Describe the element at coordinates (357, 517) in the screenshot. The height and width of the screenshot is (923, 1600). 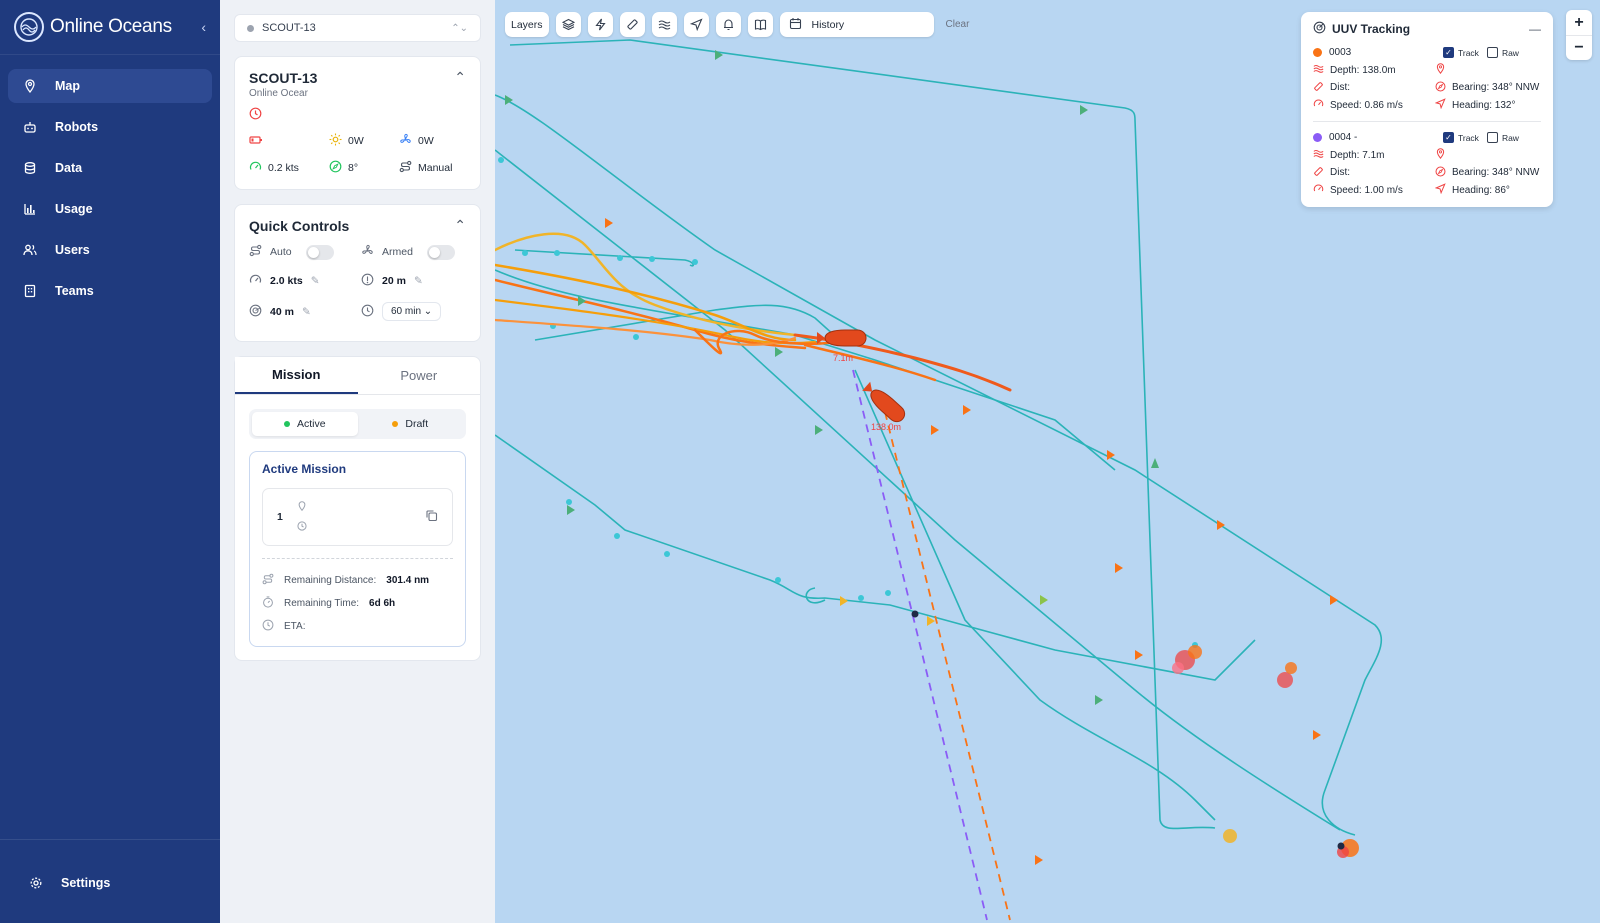
I see `waypoint-item: 1` at that location.